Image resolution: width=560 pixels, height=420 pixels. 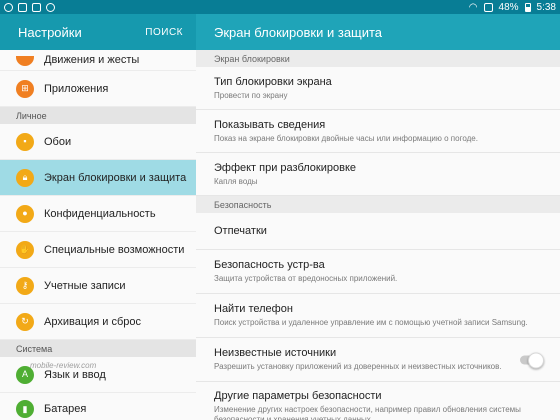 I want to click on sidebar-item-battery: ▮ Батарея, so click(x=98, y=406).